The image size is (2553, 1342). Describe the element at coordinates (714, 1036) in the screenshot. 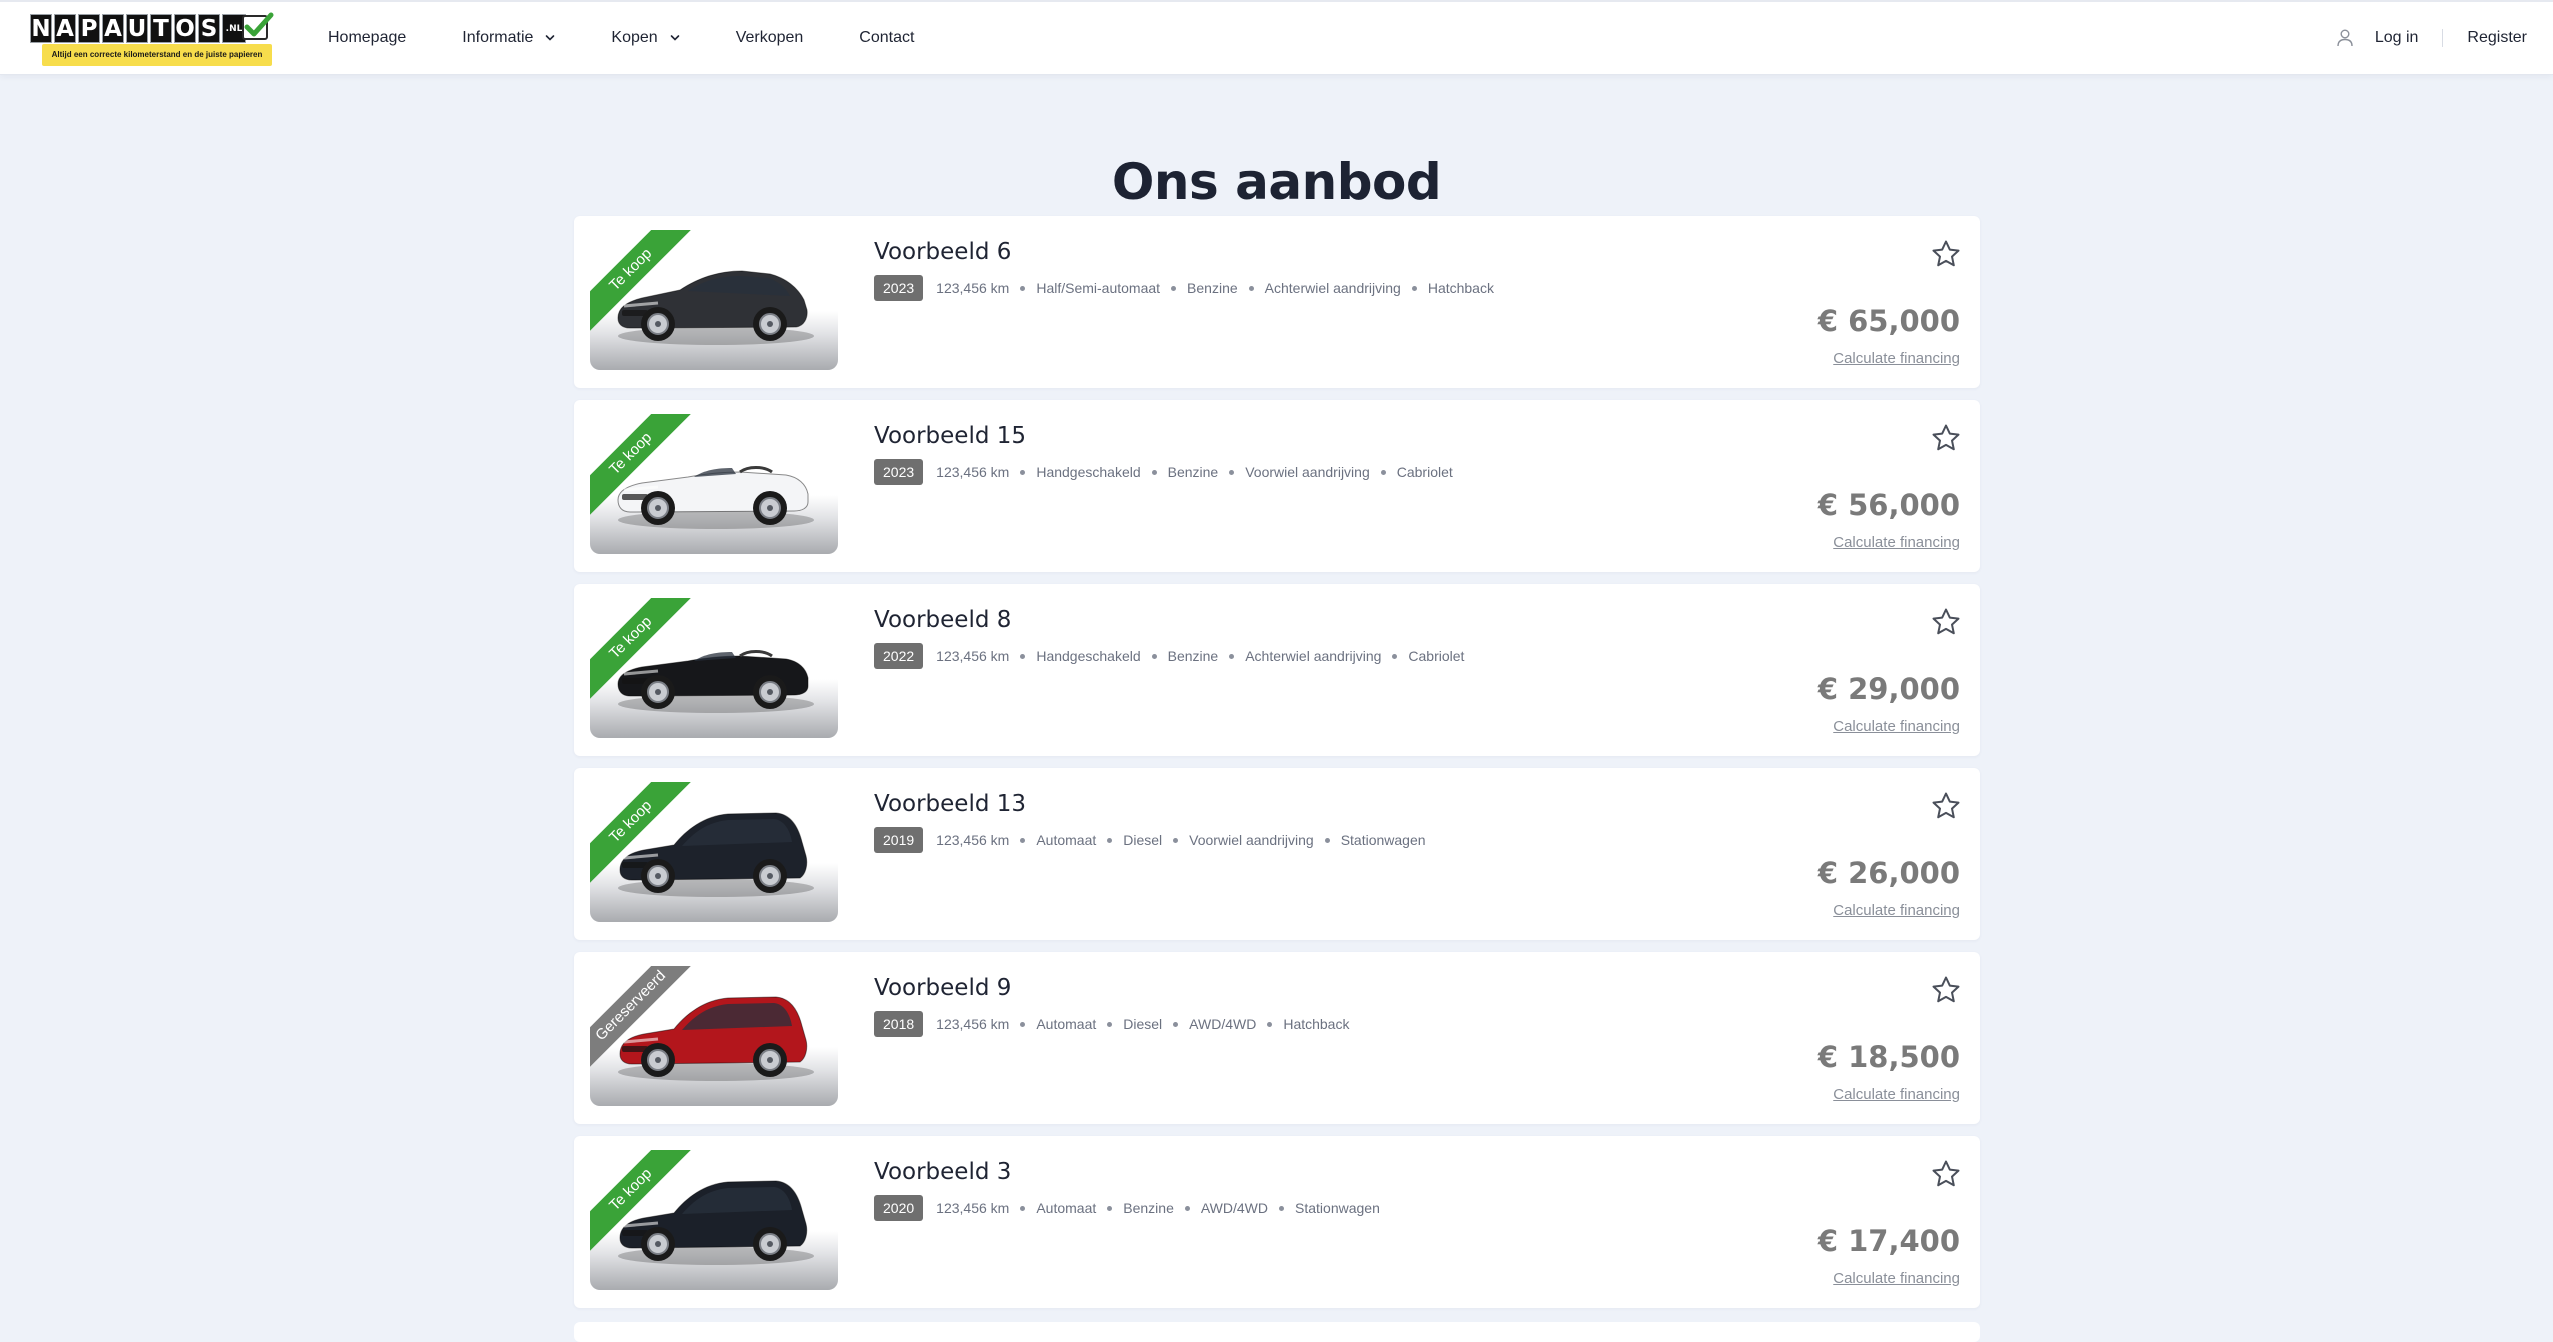

I see `car-photo: Gereserveerd` at that location.